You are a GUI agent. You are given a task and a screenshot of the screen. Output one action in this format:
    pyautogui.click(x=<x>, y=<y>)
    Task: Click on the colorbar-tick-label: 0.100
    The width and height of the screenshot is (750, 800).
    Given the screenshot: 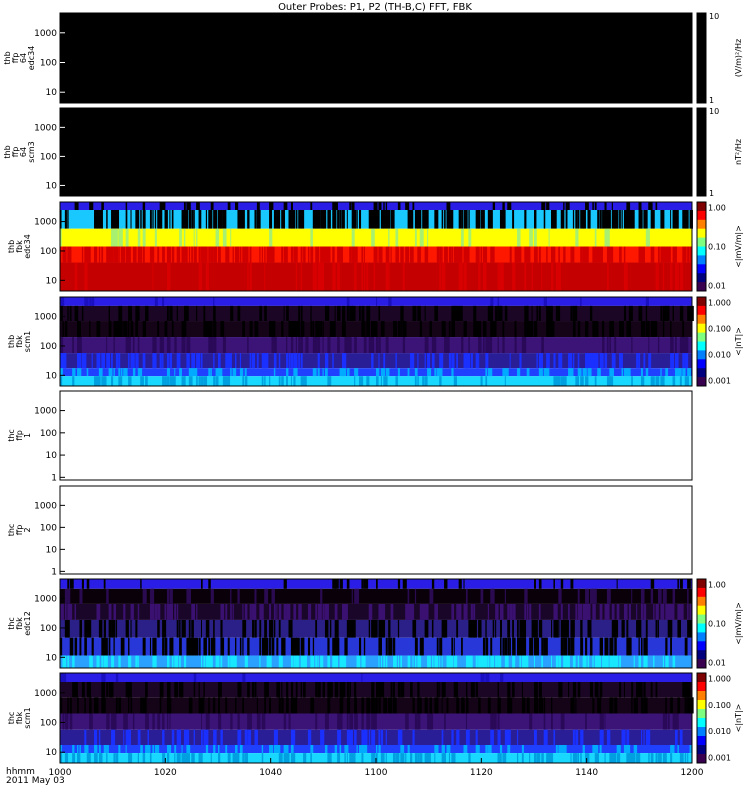 What is the action you would take?
    pyautogui.click(x=719, y=705)
    